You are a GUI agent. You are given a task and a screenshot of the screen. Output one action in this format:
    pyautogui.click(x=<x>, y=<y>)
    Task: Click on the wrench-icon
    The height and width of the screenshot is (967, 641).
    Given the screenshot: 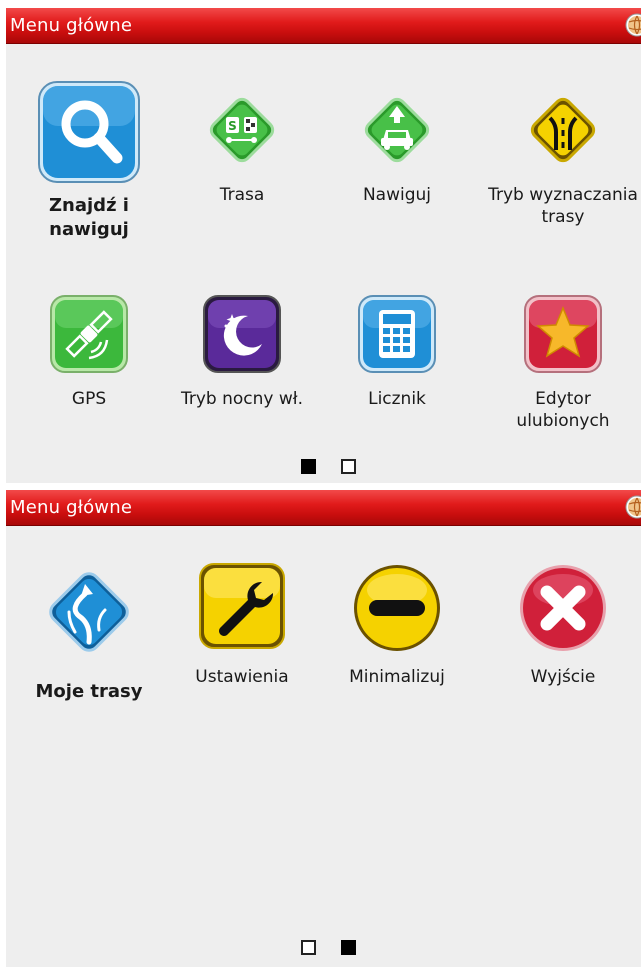 What is the action you would take?
    pyautogui.click(x=242, y=606)
    